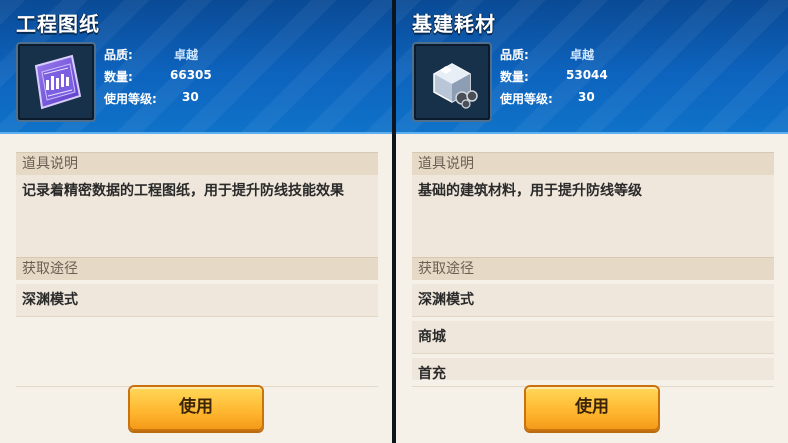 This screenshot has width=788, height=443. What do you see at coordinates (58, 24) in the screenshot?
I see `item-title: 工程图纸` at bounding box center [58, 24].